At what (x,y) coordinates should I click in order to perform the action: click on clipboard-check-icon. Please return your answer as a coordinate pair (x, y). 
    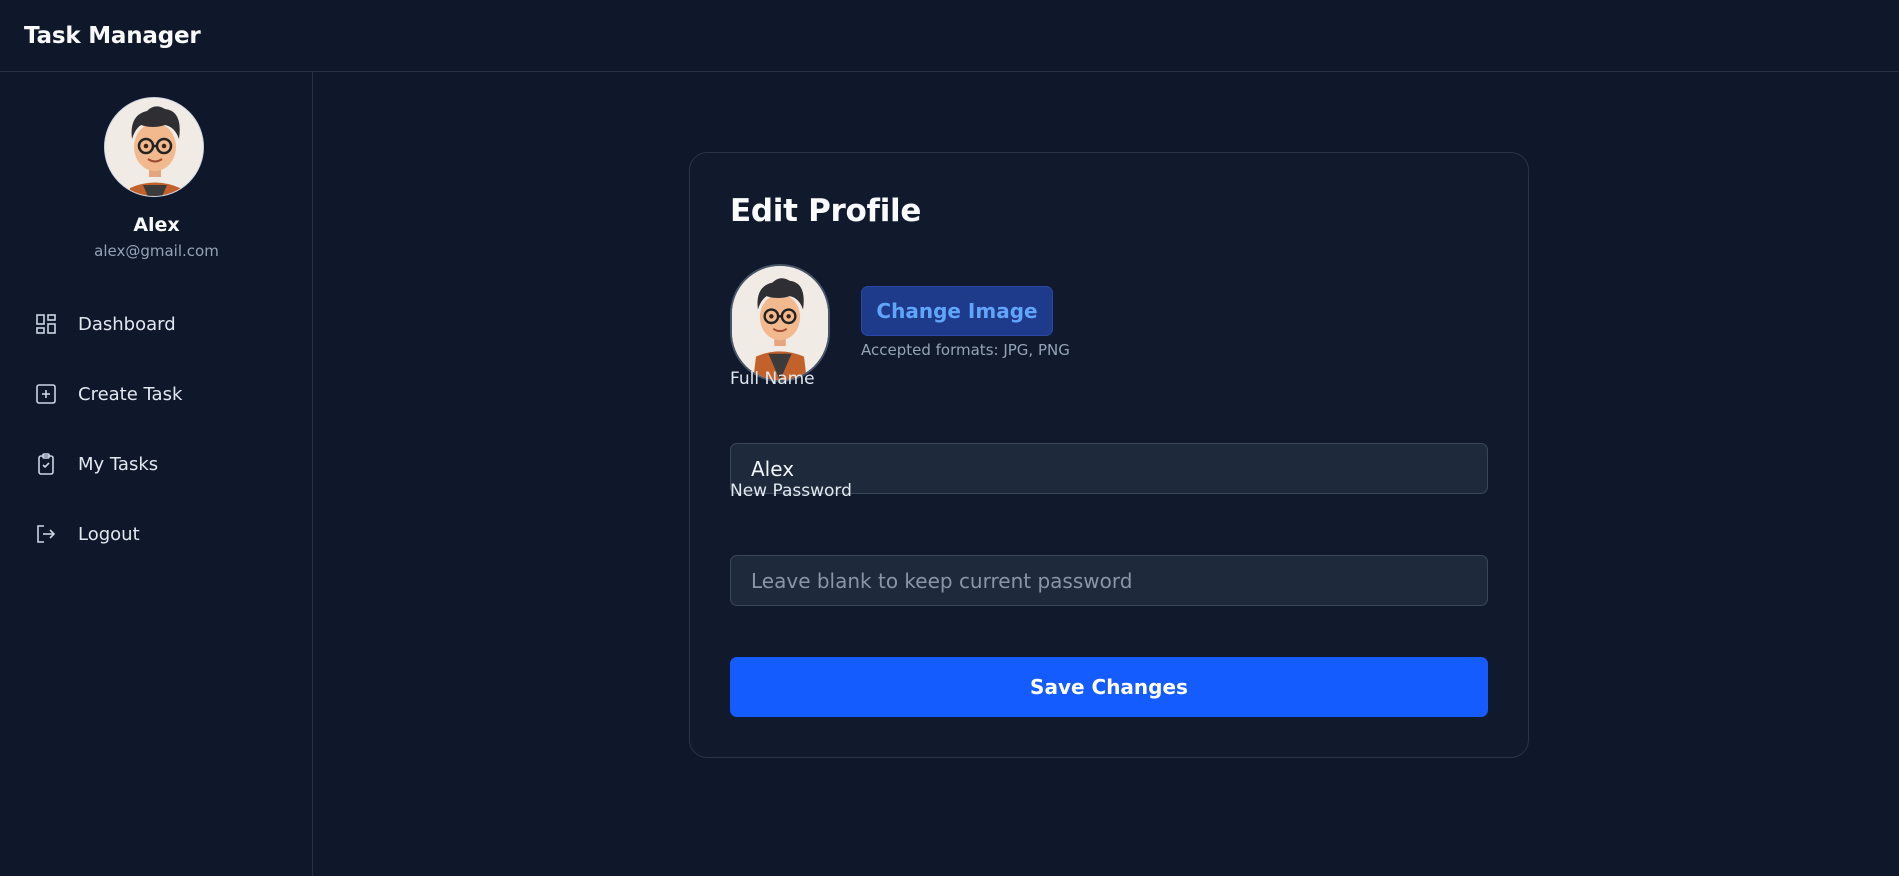
    Looking at the image, I should click on (46, 464).